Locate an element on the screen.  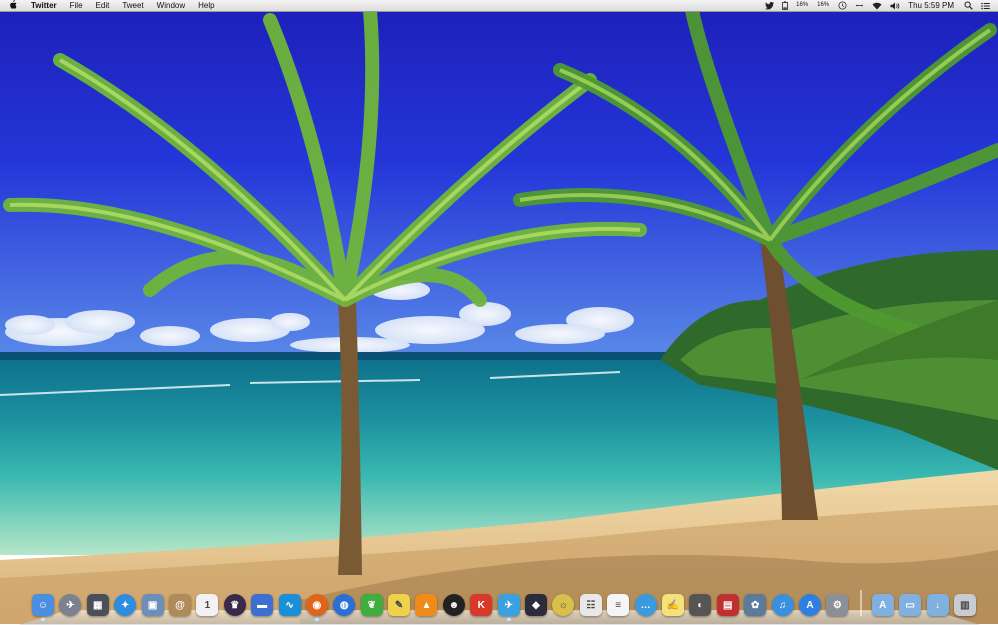
applications-folder-icon: A is located at coordinates (882, 605).